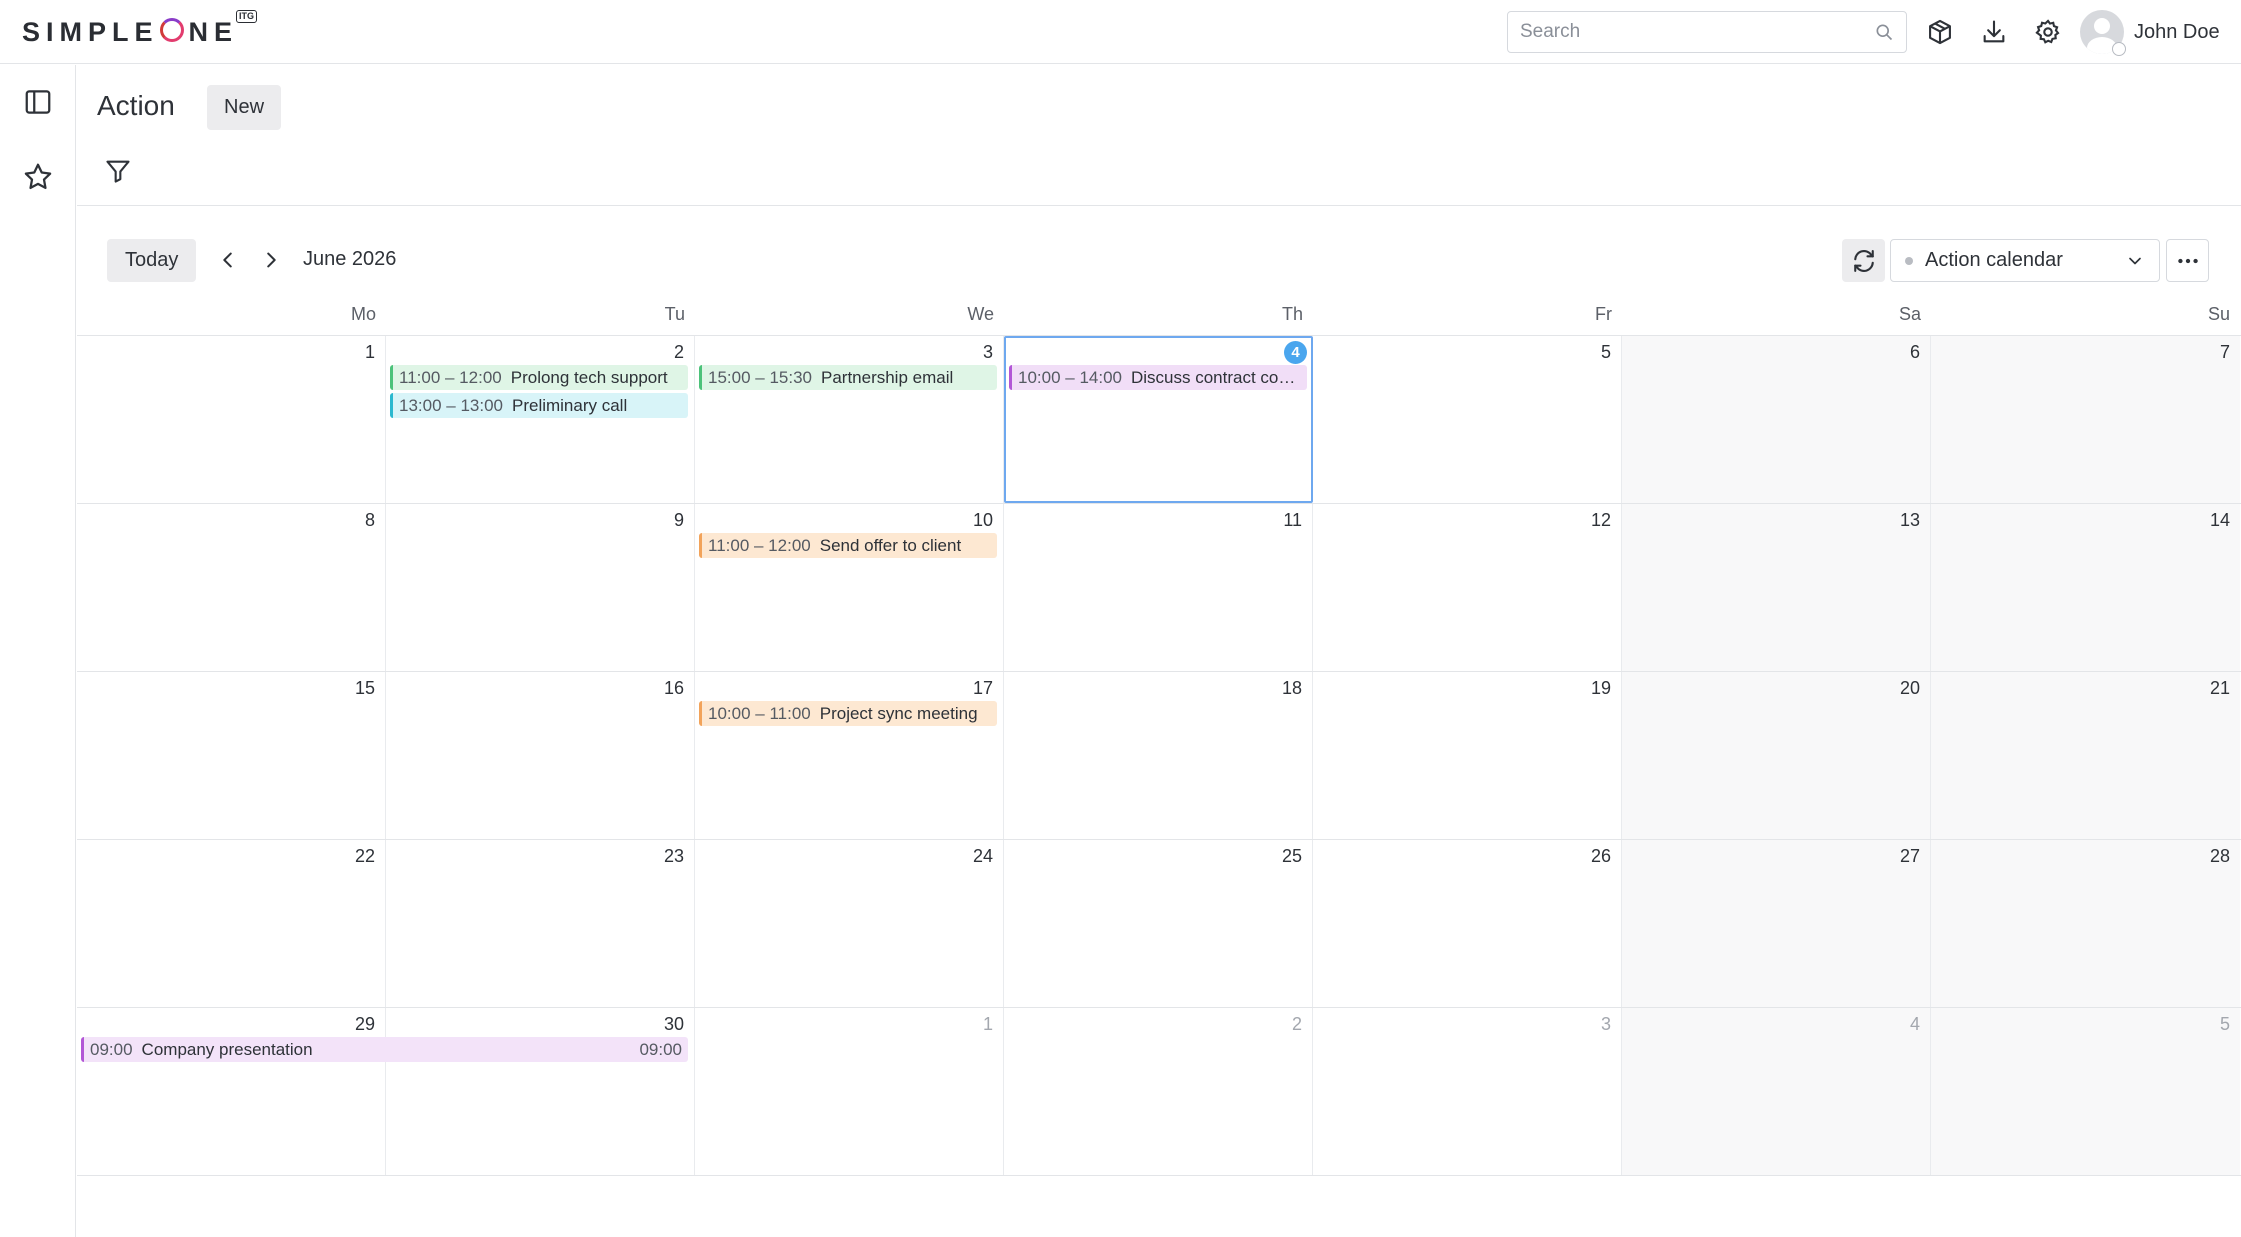 The image size is (2241, 1237). Describe the element at coordinates (1158, 1091) in the screenshot. I see `day-cell-next-month: 2` at that location.